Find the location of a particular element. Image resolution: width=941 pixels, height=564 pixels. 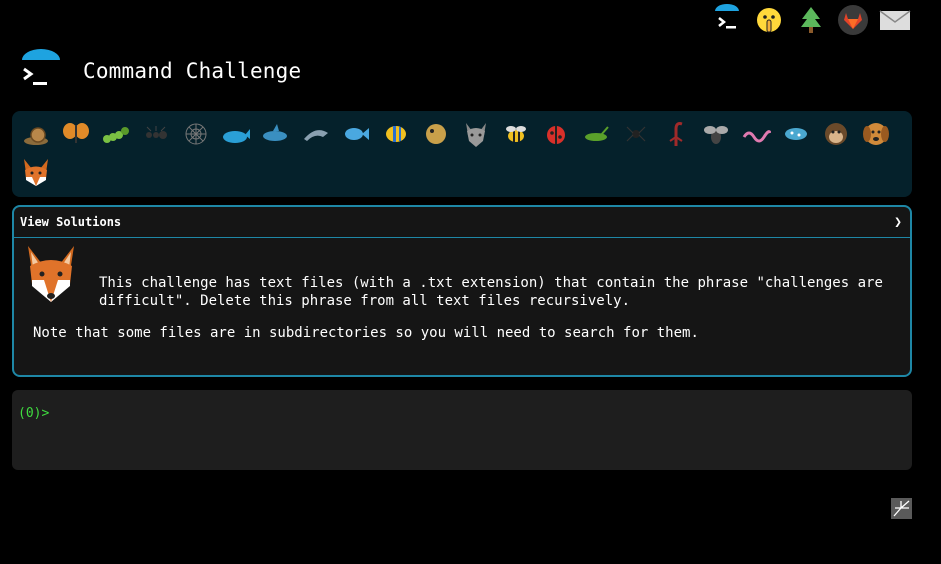

wolf-icon is located at coordinates (476, 134).